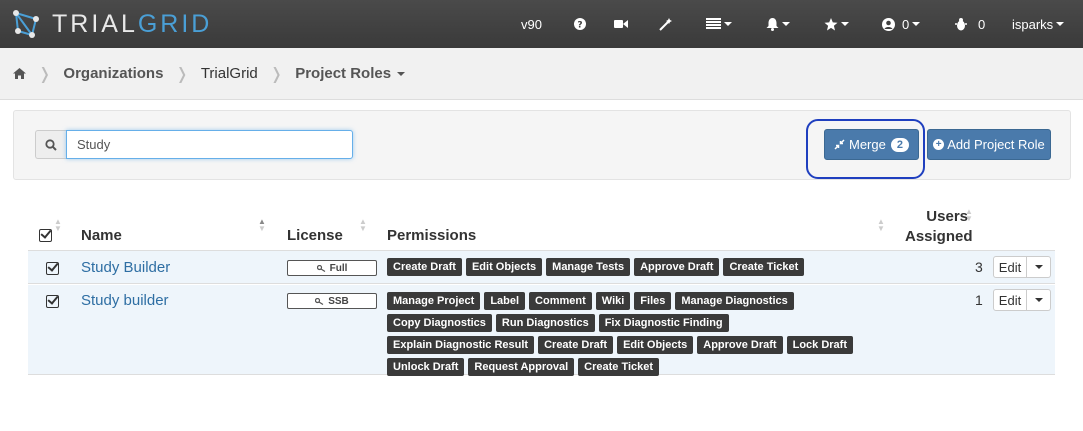  Describe the element at coordinates (521, 367) in the screenshot. I see `permission-tag: Request Approval` at that location.